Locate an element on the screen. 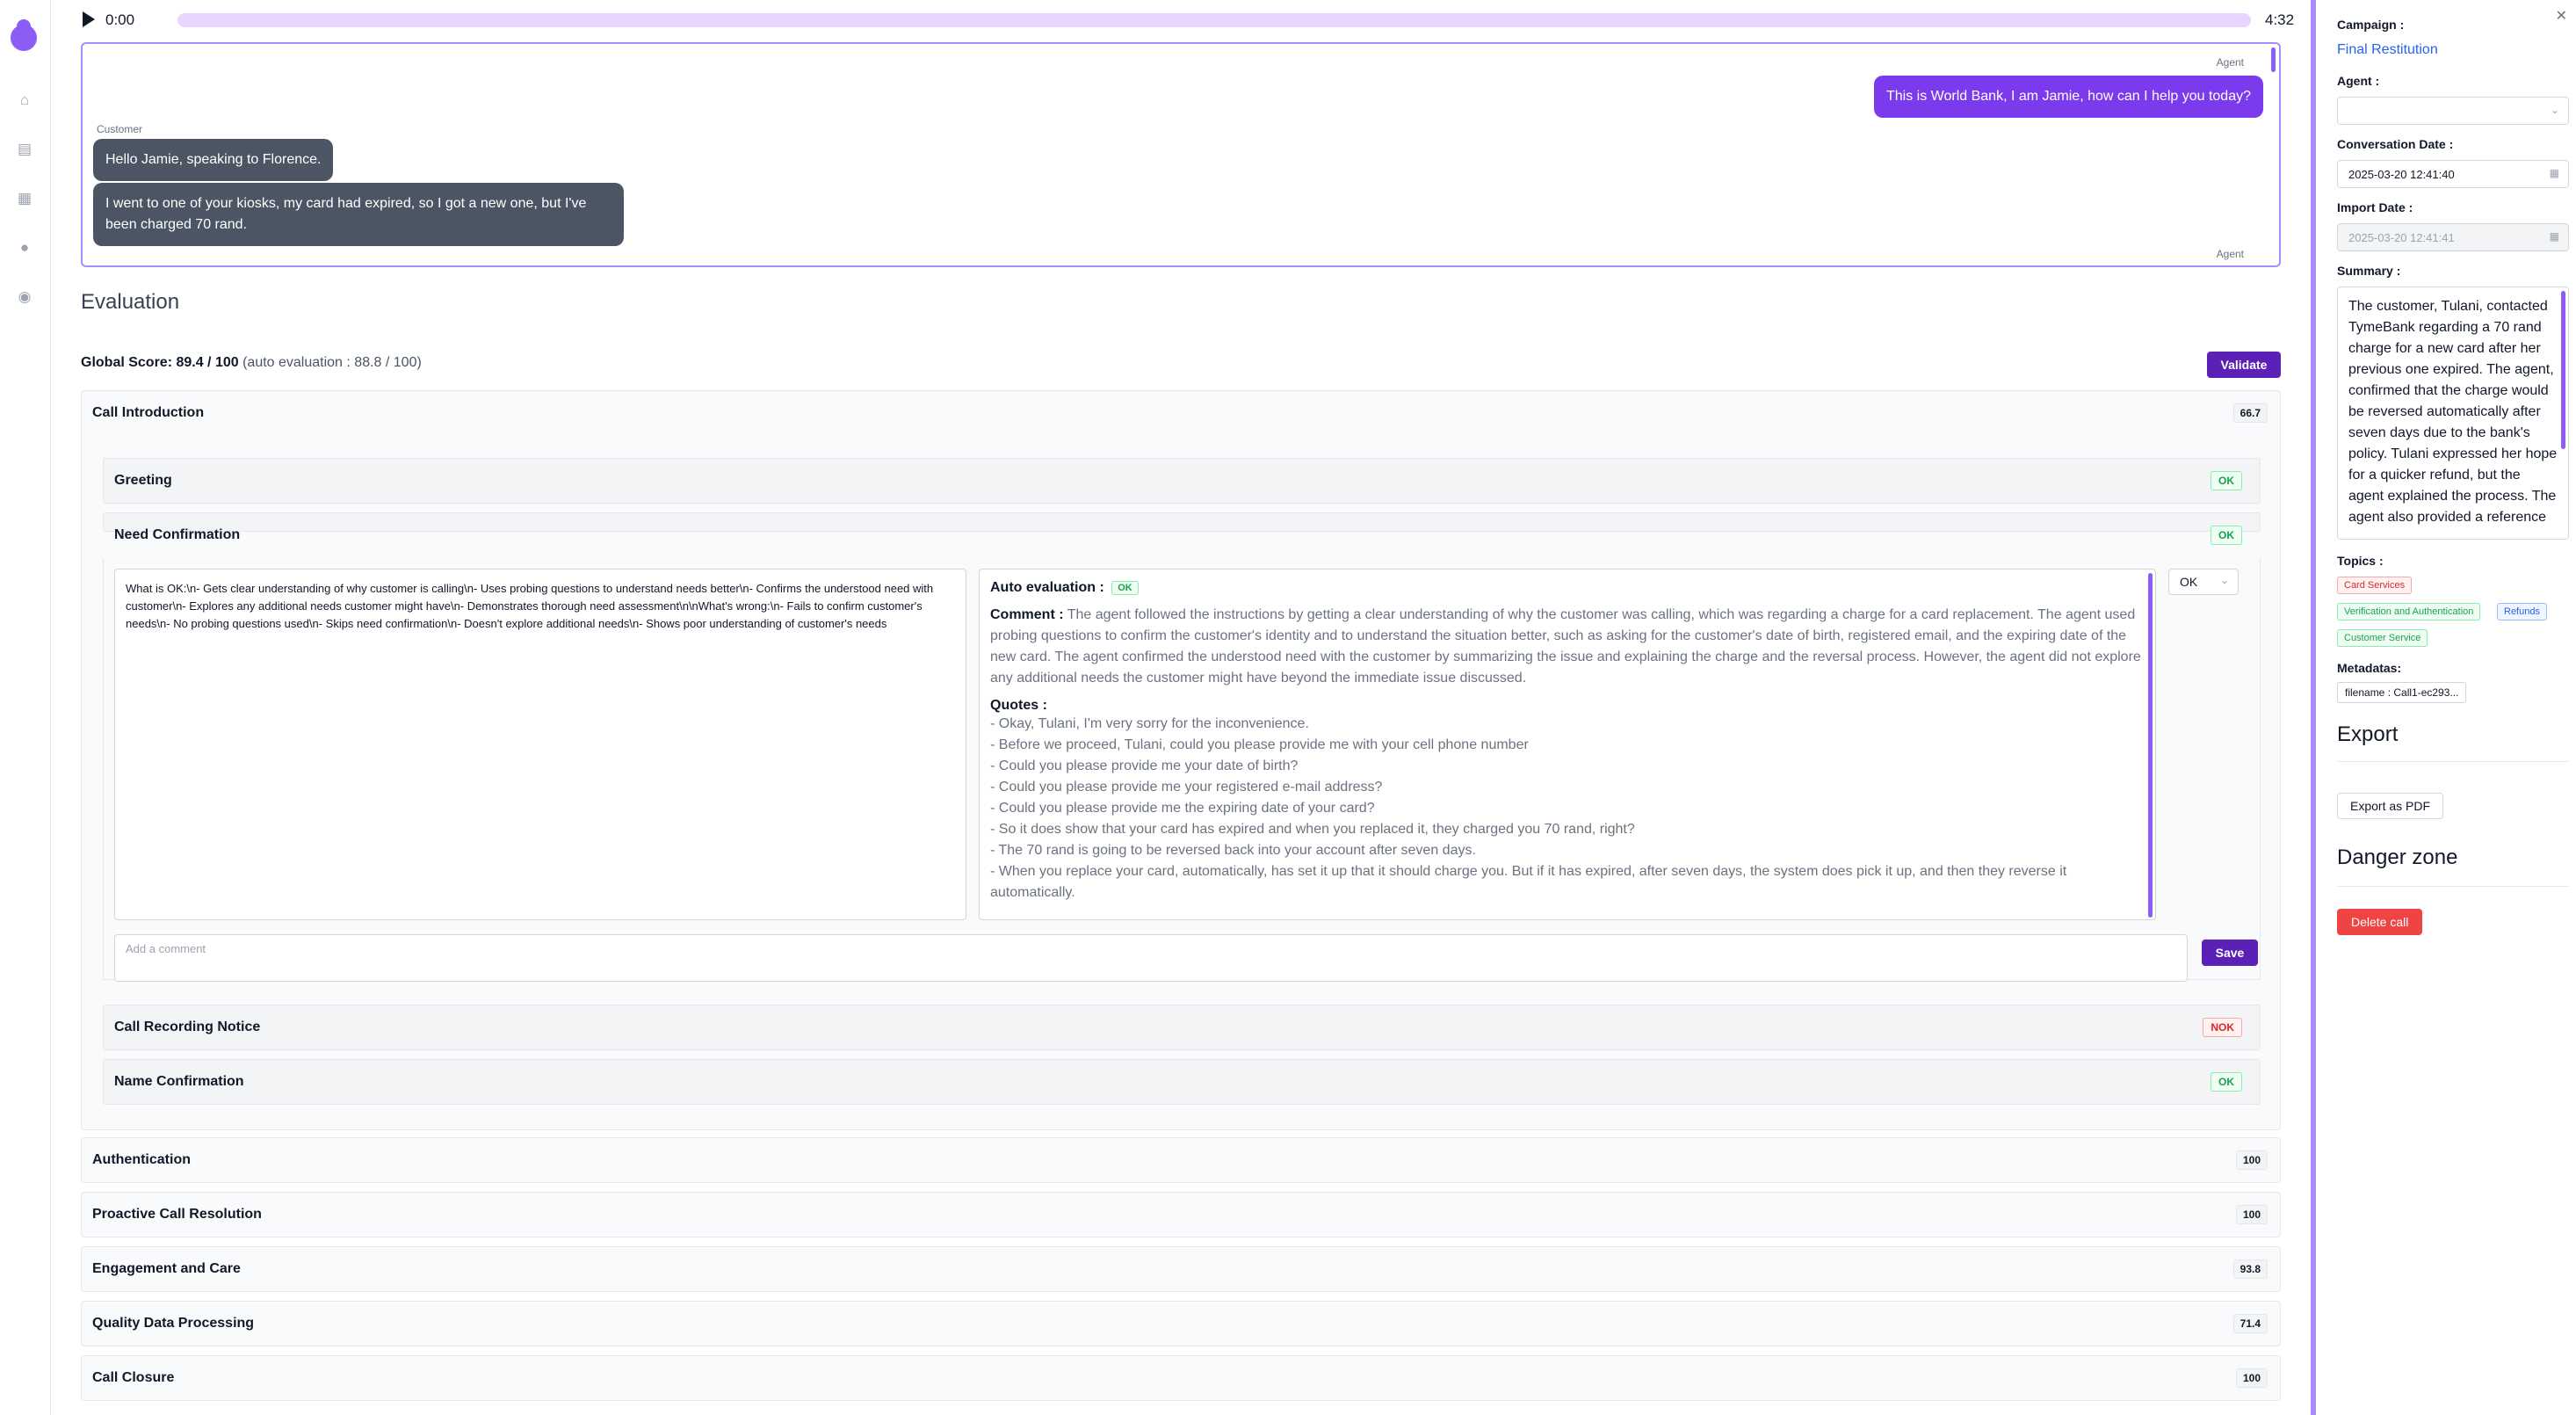 The width and height of the screenshot is (2576, 1415). app-logo is located at coordinates (24, 35).